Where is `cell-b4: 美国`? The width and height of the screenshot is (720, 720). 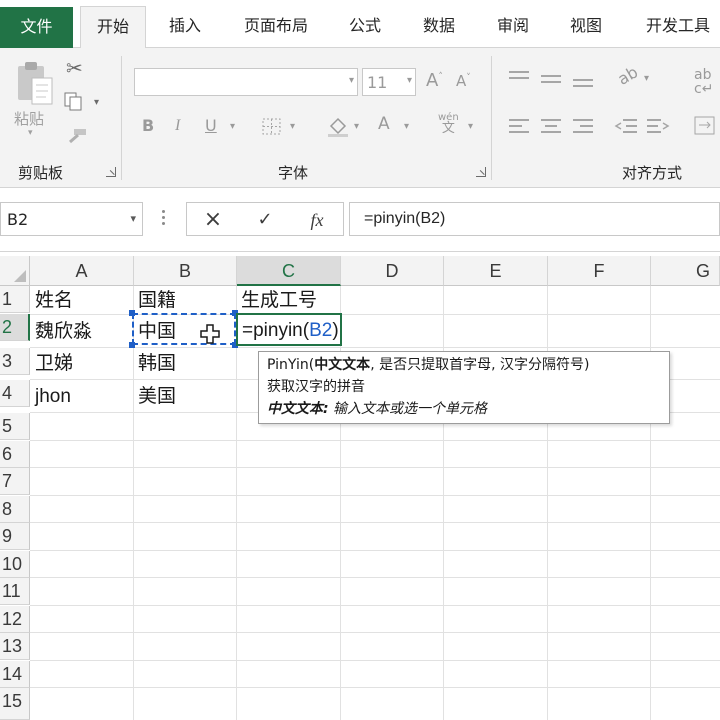
cell-b4: 美国 is located at coordinates (155, 396).